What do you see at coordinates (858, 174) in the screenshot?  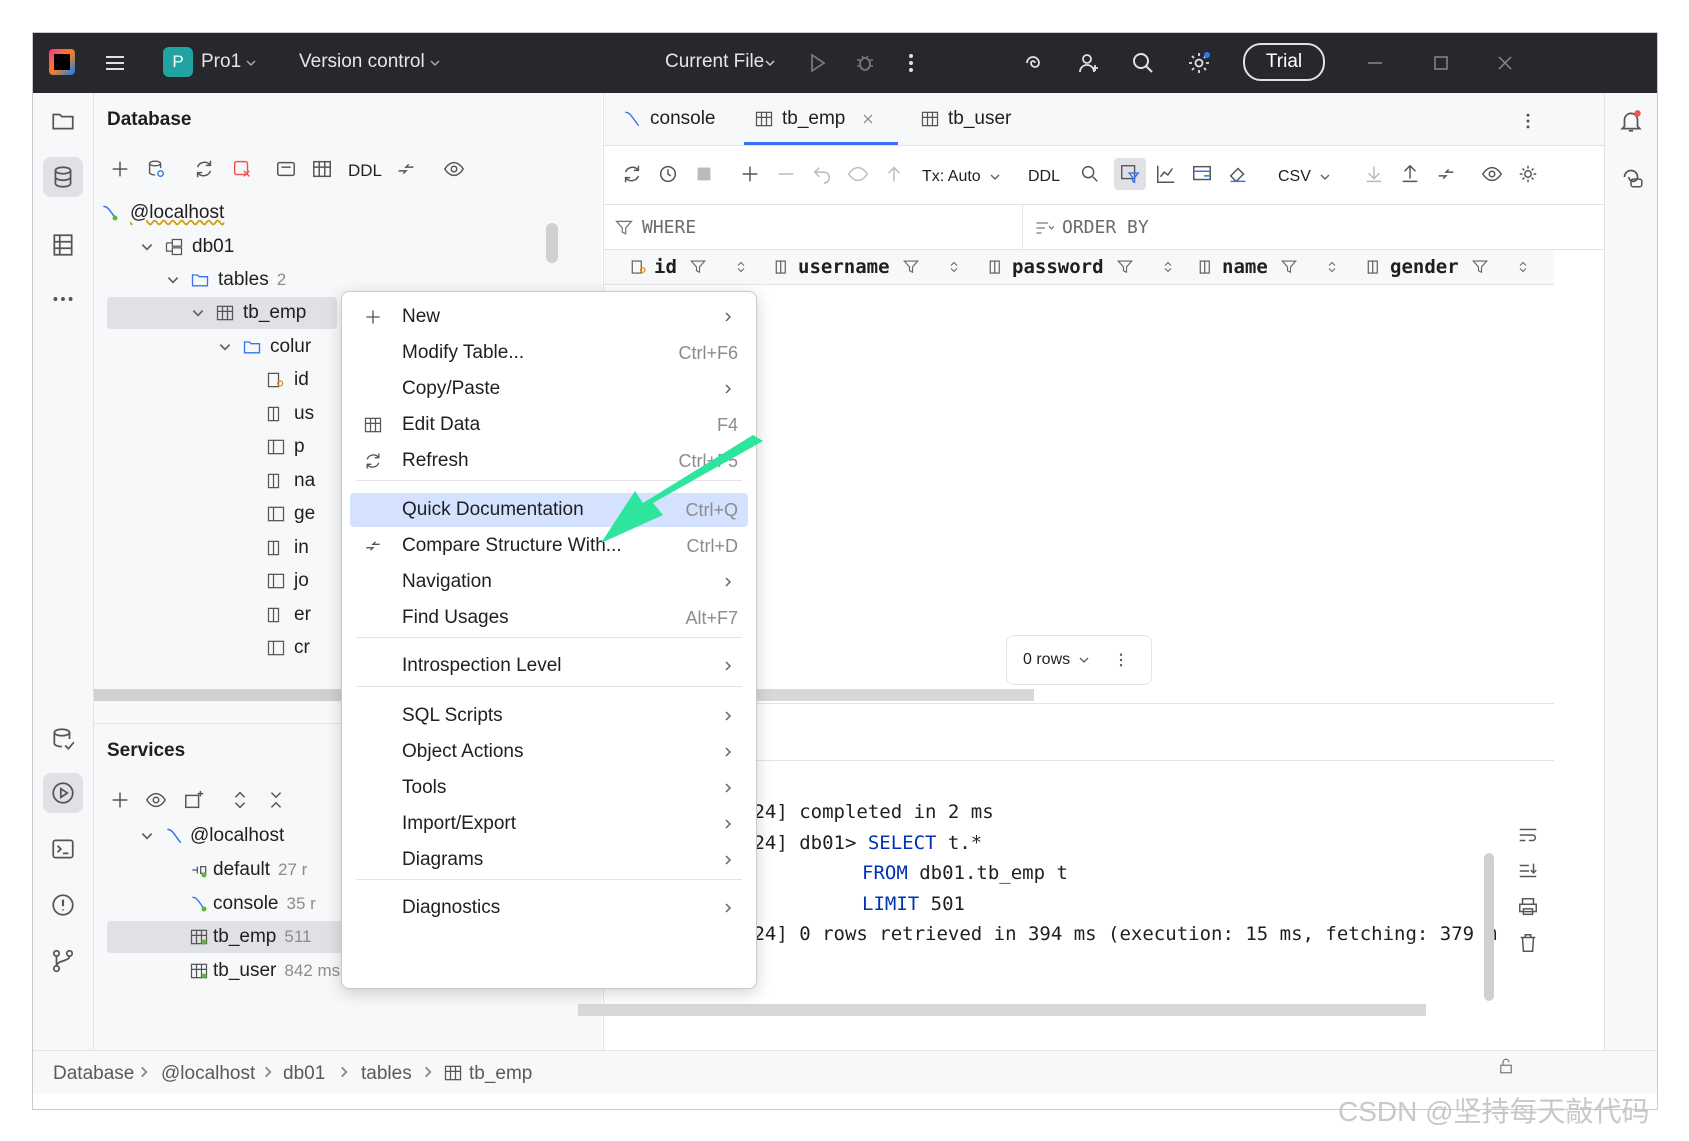 I see `preview-pending-icon` at bounding box center [858, 174].